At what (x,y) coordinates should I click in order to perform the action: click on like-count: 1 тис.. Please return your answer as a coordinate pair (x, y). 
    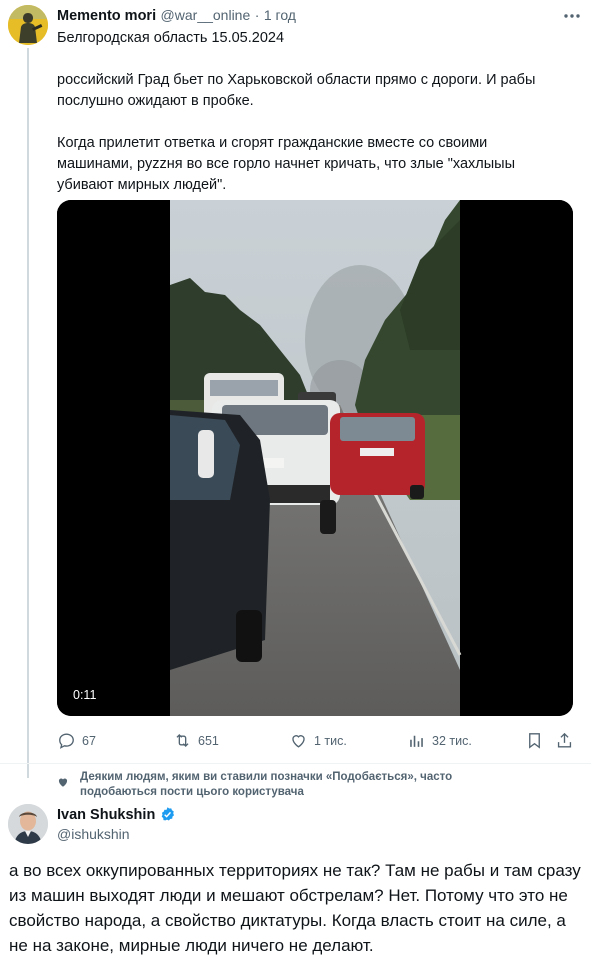
    Looking at the image, I should click on (330, 740).